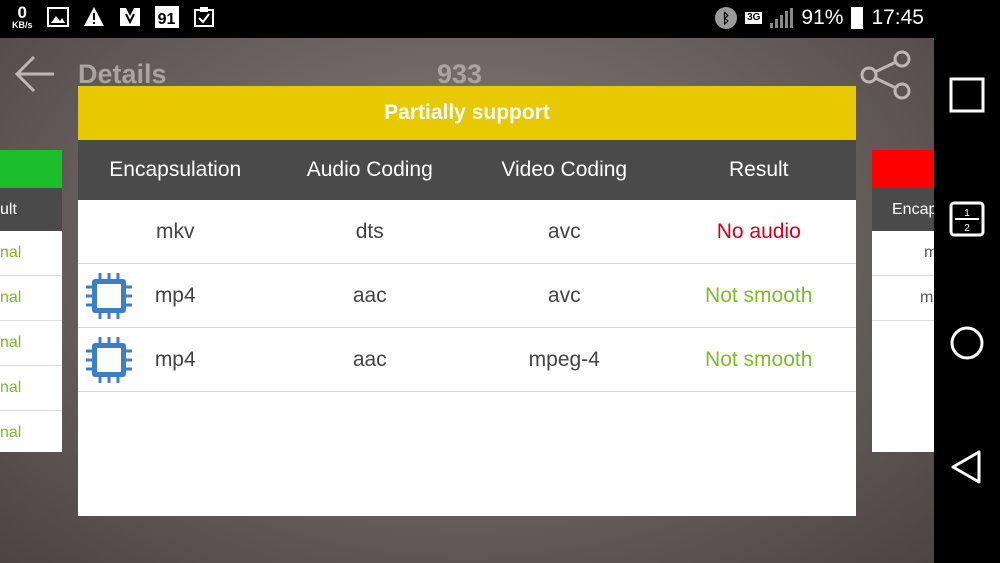  What do you see at coordinates (22, 25) in the screenshot?
I see `network-speed-unit: KB/s` at bounding box center [22, 25].